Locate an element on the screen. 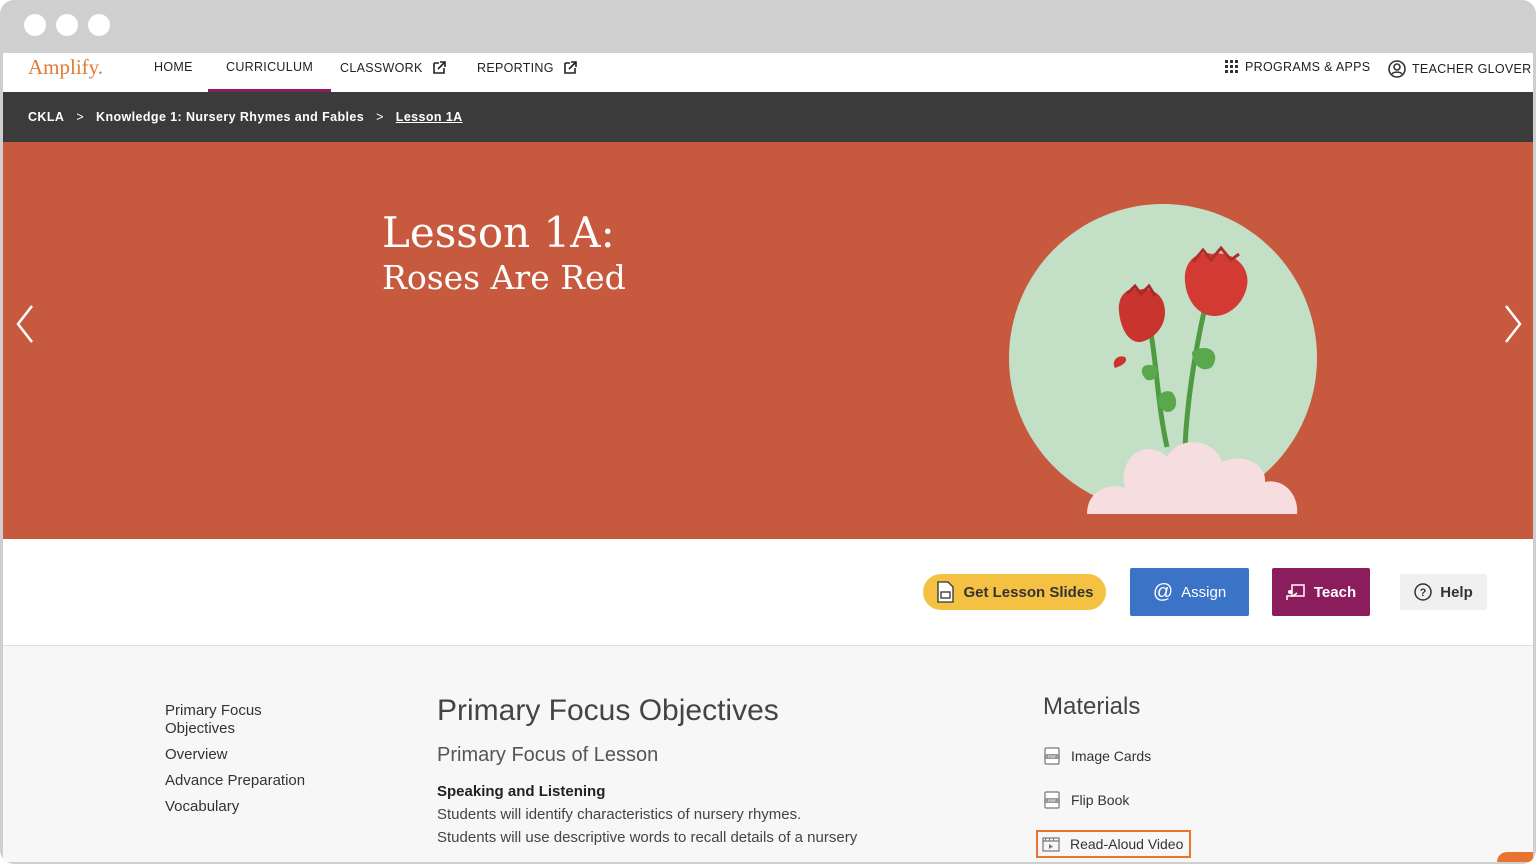 The image size is (1536, 864). help-launcher-edge is located at coordinates (1515, 857).